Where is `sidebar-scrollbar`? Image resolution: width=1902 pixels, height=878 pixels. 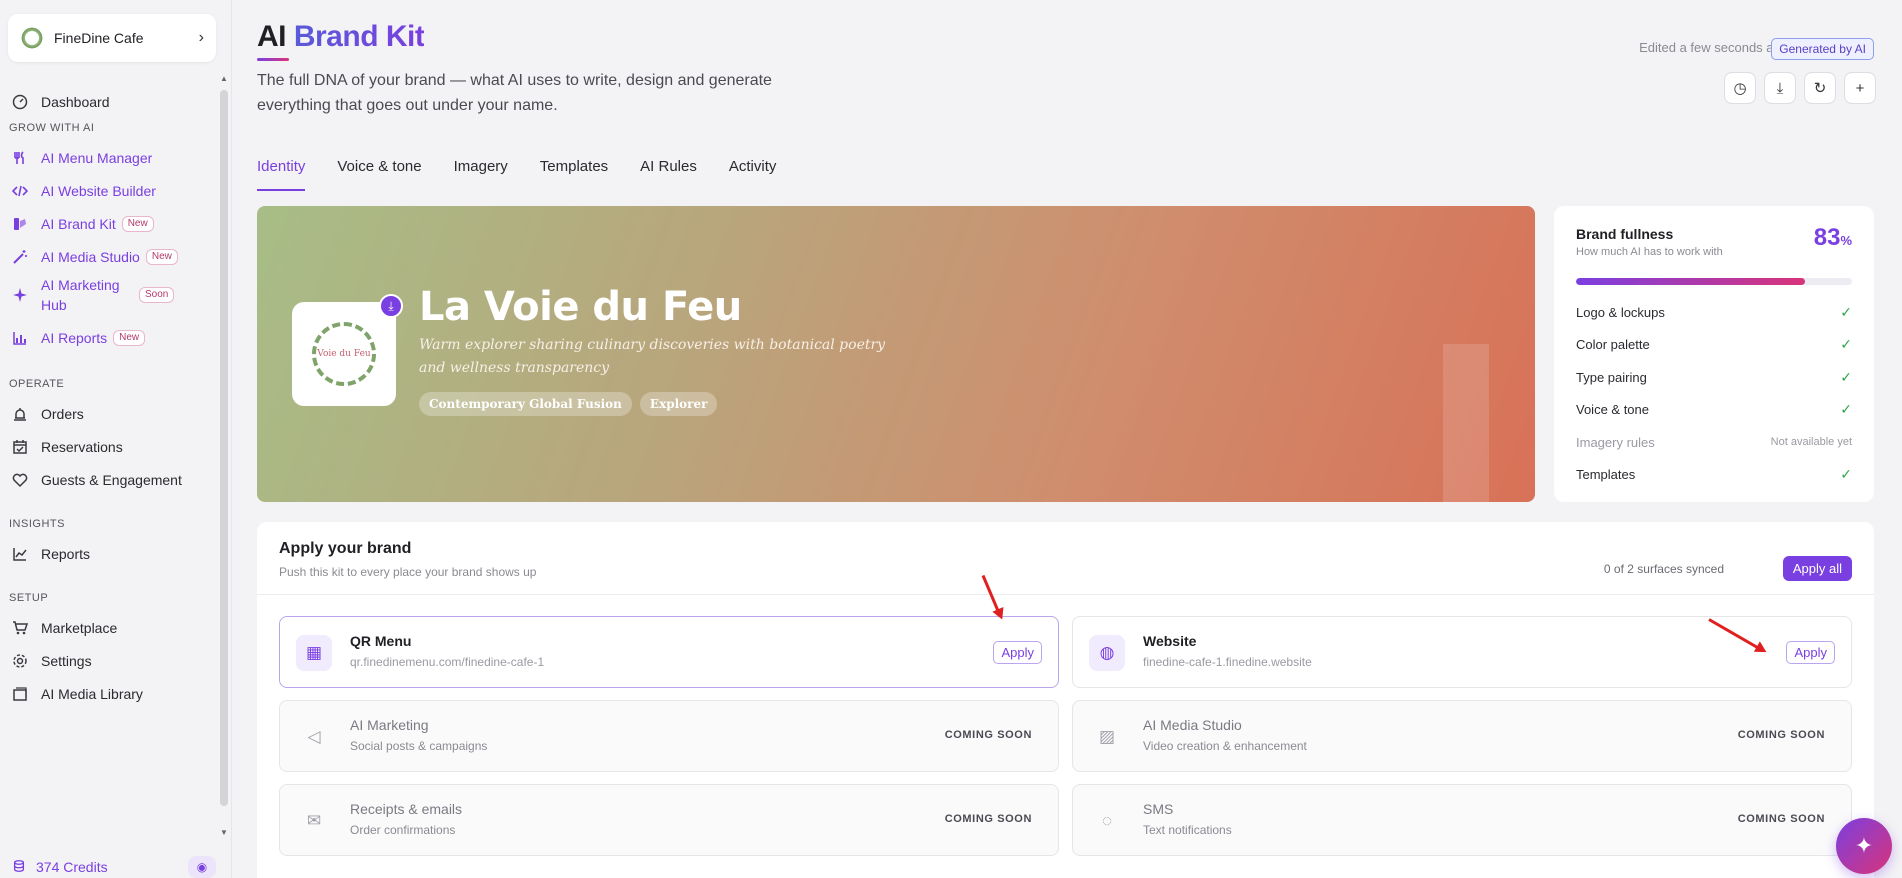
sidebar-scrollbar is located at coordinates (224, 448).